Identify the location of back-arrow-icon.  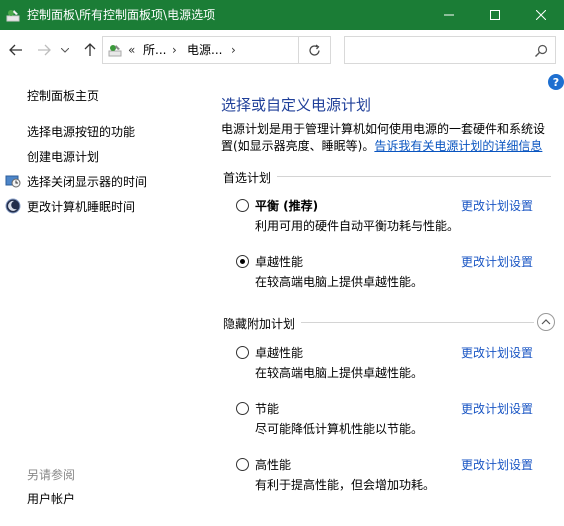
(16, 50).